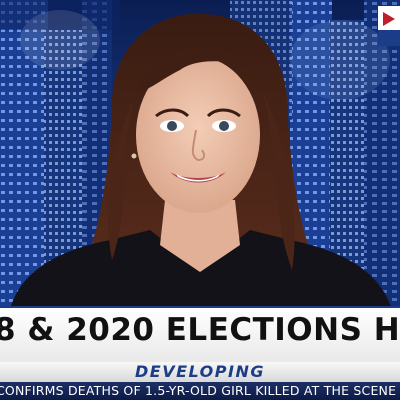  I want to click on headline-text: 8 & 2020 ELECTIONS HEAT, so click(200, 330).